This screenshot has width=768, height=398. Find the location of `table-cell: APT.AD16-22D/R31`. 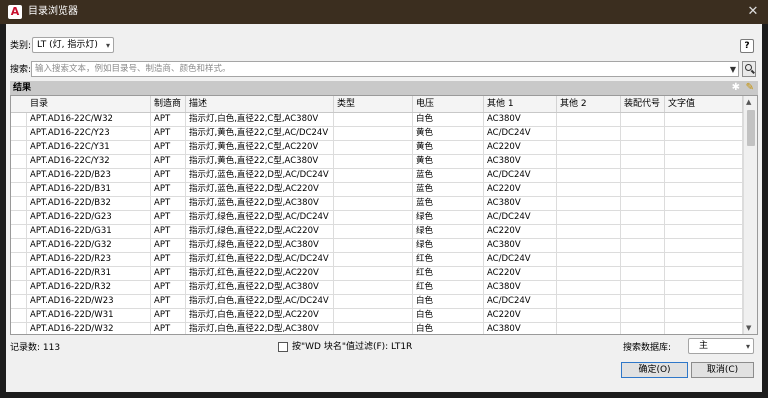

table-cell: APT.AD16-22D/R31 is located at coordinates (89, 273).